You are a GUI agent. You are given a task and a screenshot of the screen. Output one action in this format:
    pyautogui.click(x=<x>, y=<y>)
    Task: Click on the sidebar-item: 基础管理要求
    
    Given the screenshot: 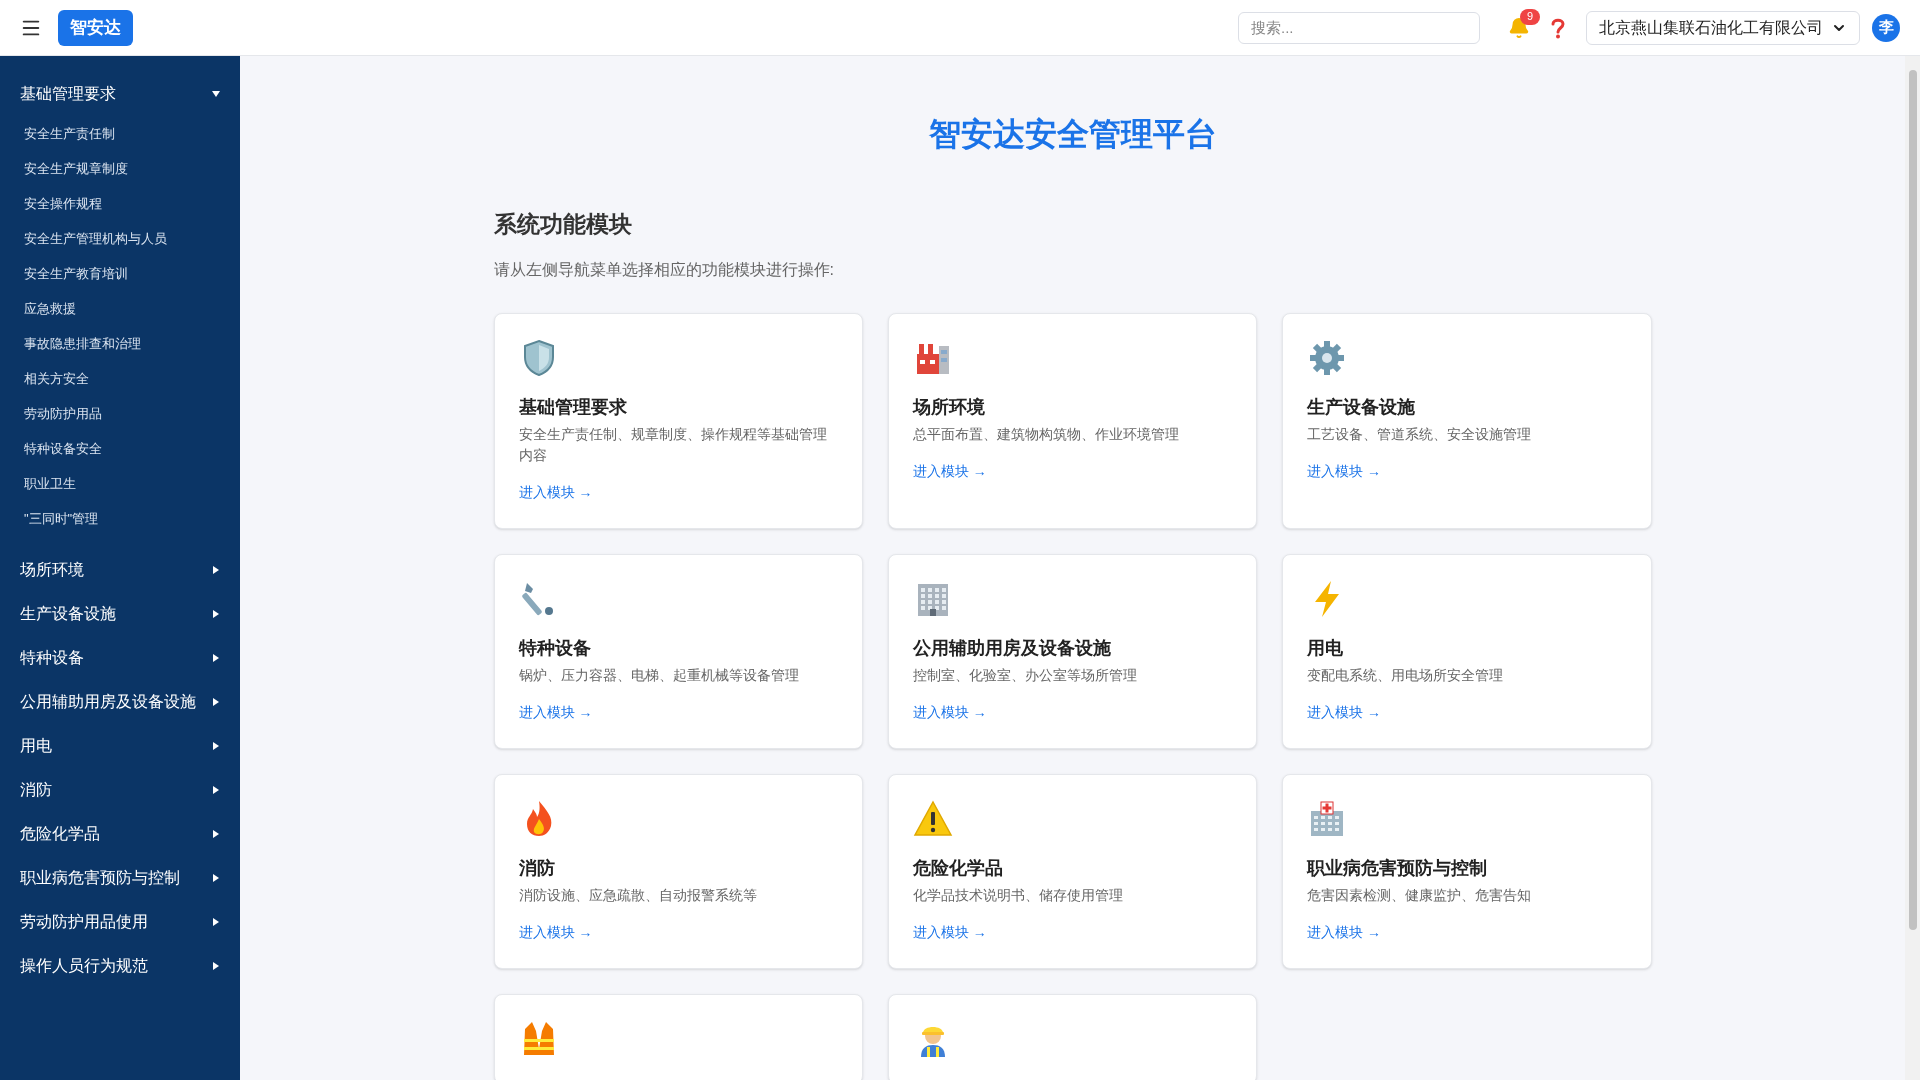 What is the action you would take?
    pyautogui.click(x=120, y=94)
    